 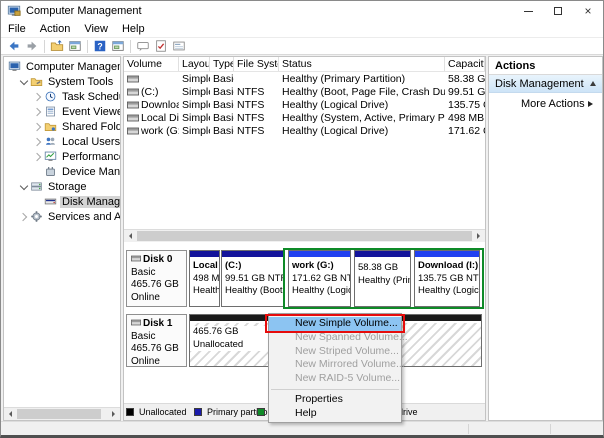 I want to click on tree-item-task-scheduler: Task Scheduler, so click(x=62, y=96).